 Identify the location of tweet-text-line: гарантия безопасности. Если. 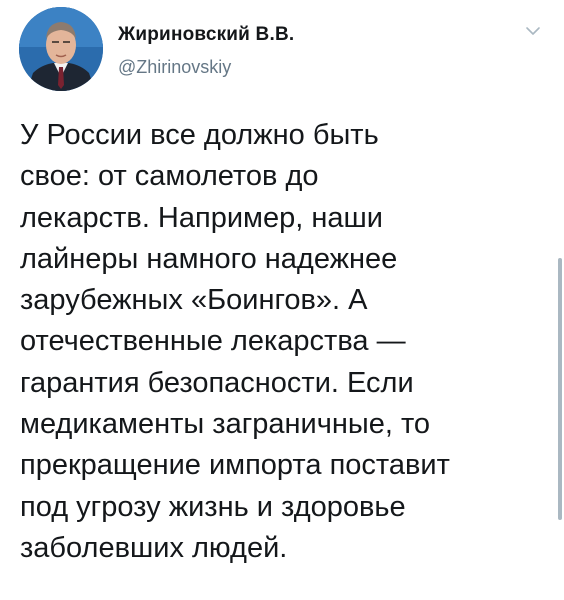
(217, 382).